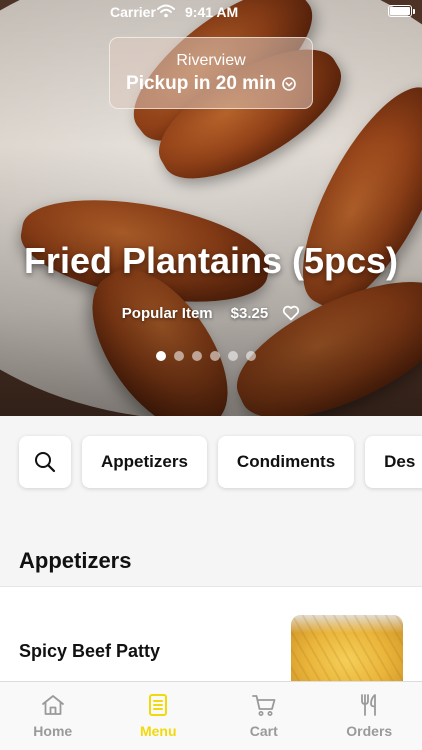  I want to click on heart-icon, so click(291, 313).